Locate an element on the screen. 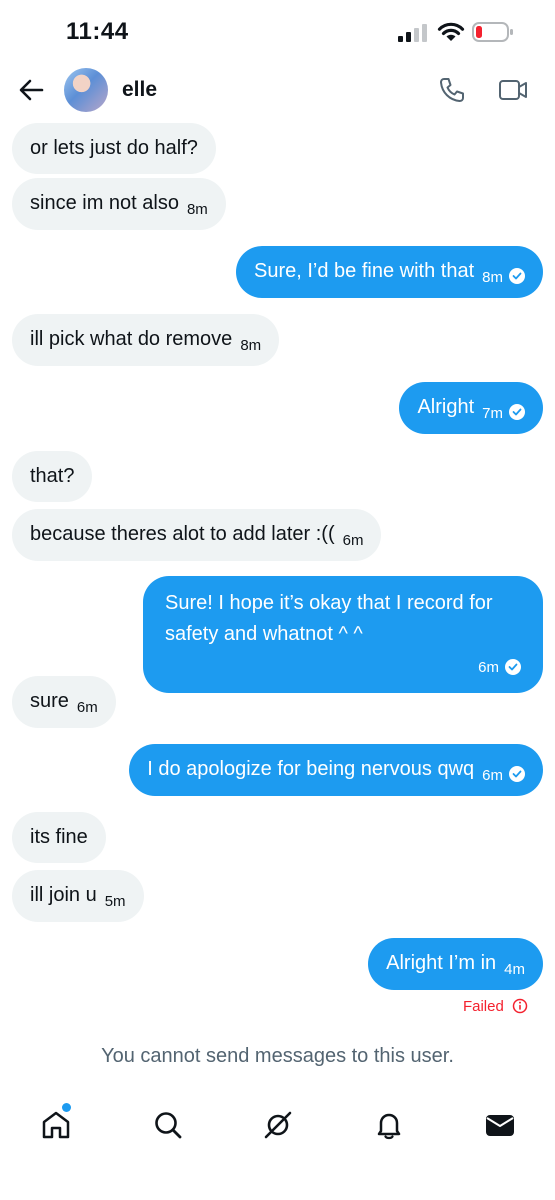 This screenshot has height=1200, width=555. message-time: 7m is located at coordinates (492, 413).